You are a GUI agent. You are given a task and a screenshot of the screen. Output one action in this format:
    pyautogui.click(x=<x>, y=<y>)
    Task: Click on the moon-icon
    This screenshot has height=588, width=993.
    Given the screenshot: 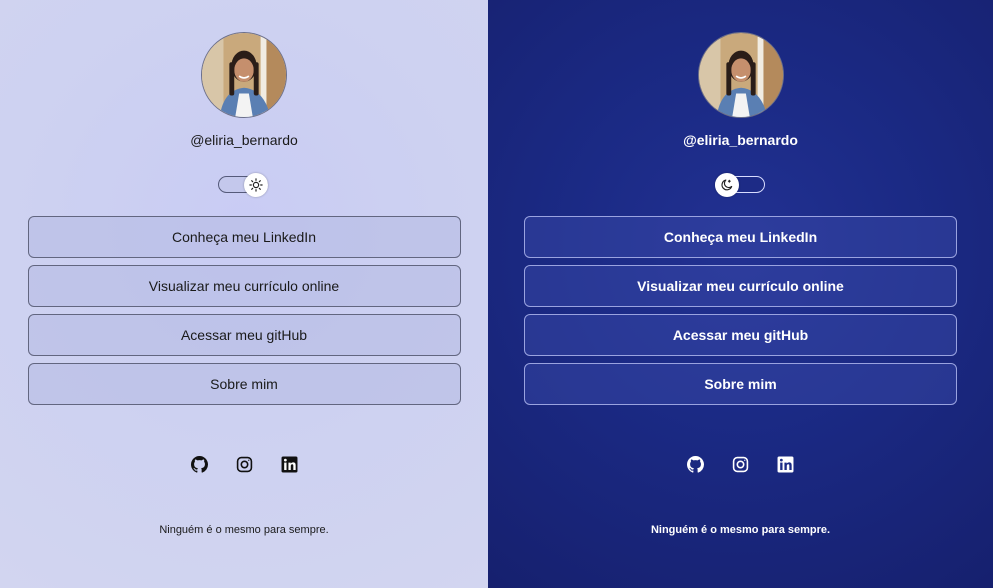 What is the action you would take?
    pyautogui.click(x=726, y=185)
    